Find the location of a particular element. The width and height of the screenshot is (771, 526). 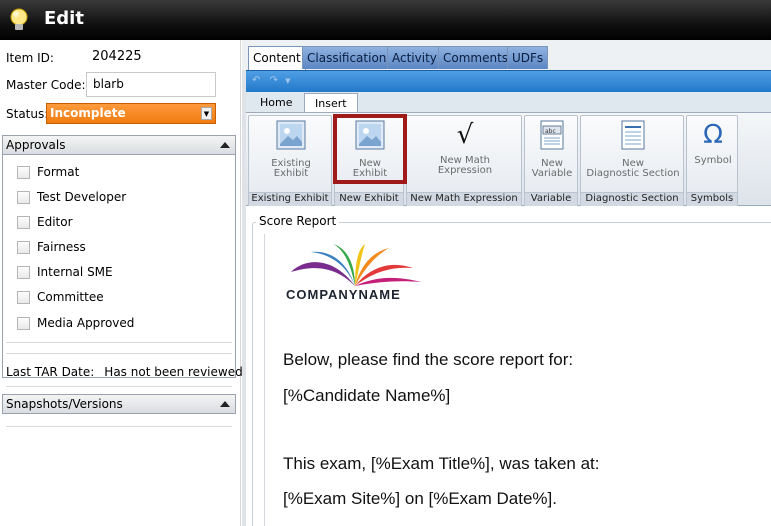

report-line-4: [%Exam Site%] on [%Exam Date%]. is located at coordinates (420, 498).